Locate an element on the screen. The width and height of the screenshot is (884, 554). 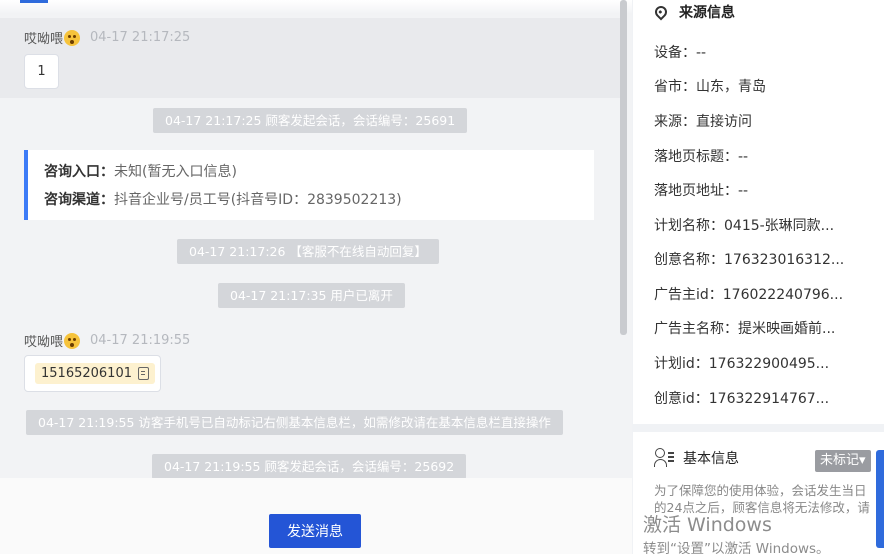
consult-entry-value: 未知(暂无入口信息) is located at coordinates (175, 172).